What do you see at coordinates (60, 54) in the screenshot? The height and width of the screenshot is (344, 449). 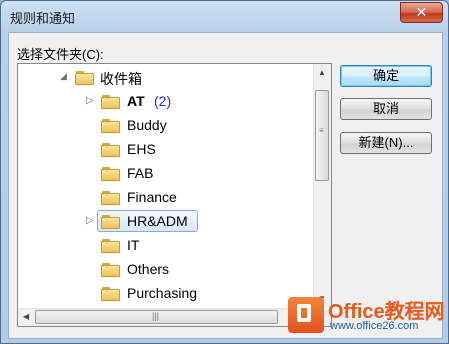 I see `folder-label: 选择文件夹(C):` at bounding box center [60, 54].